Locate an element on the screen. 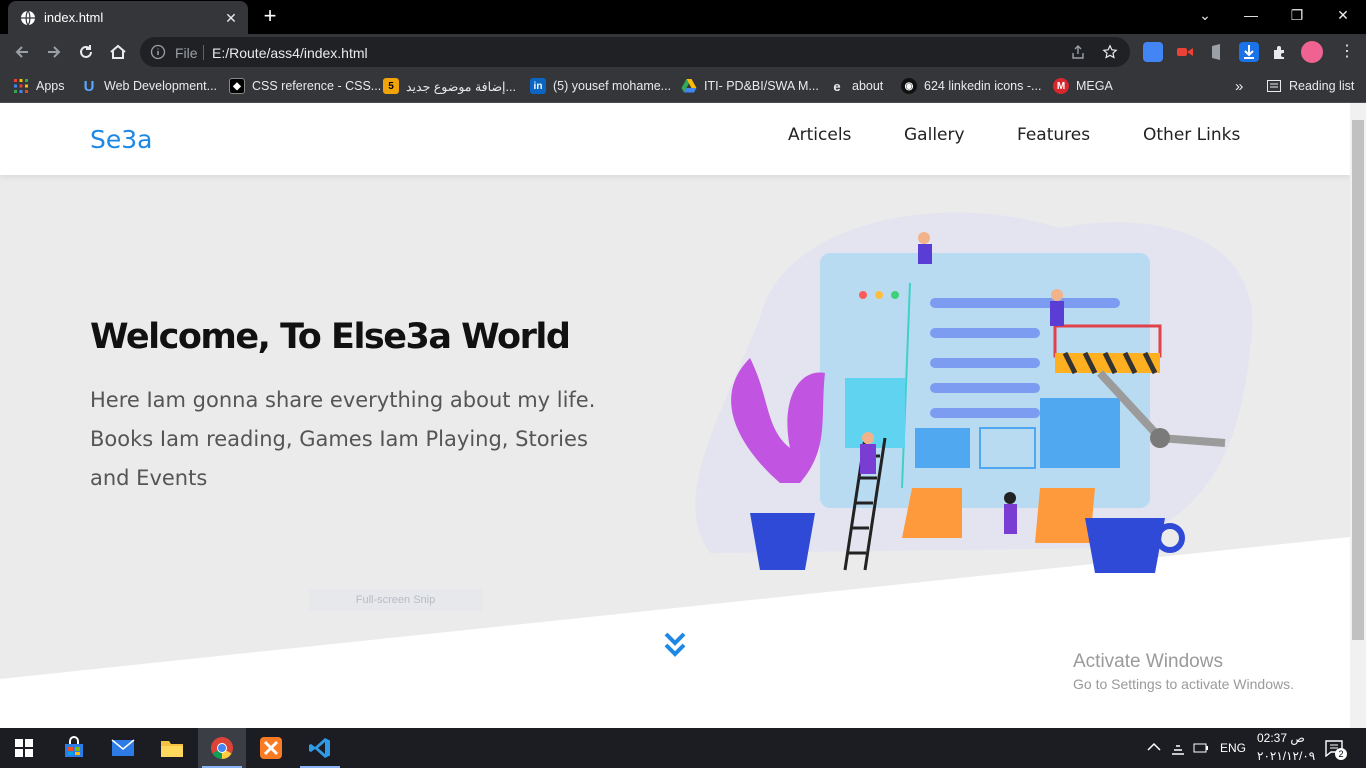 This screenshot has width=1366, height=768. bookmark-label: Apps is located at coordinates (50, 86).